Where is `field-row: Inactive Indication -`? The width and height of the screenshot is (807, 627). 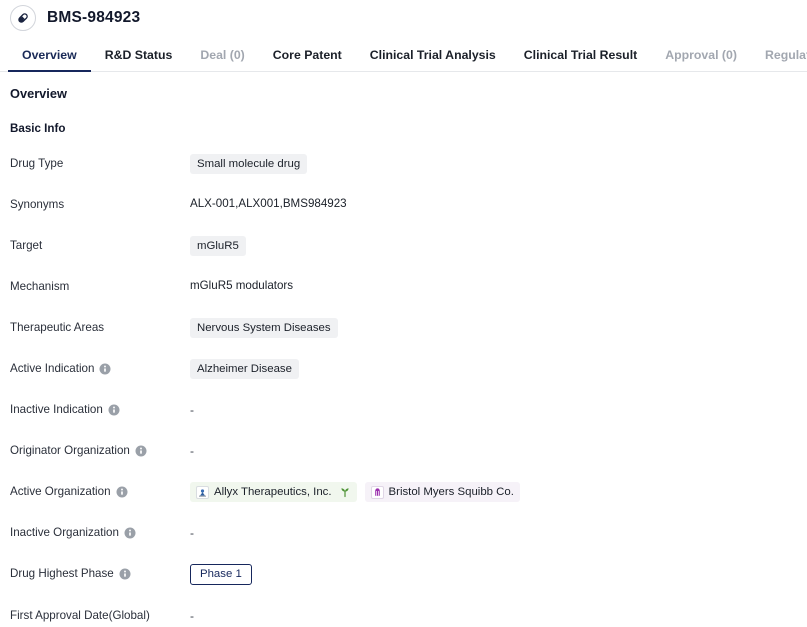
field-row: Inactive Indication - is located at coordinates (408, 410).